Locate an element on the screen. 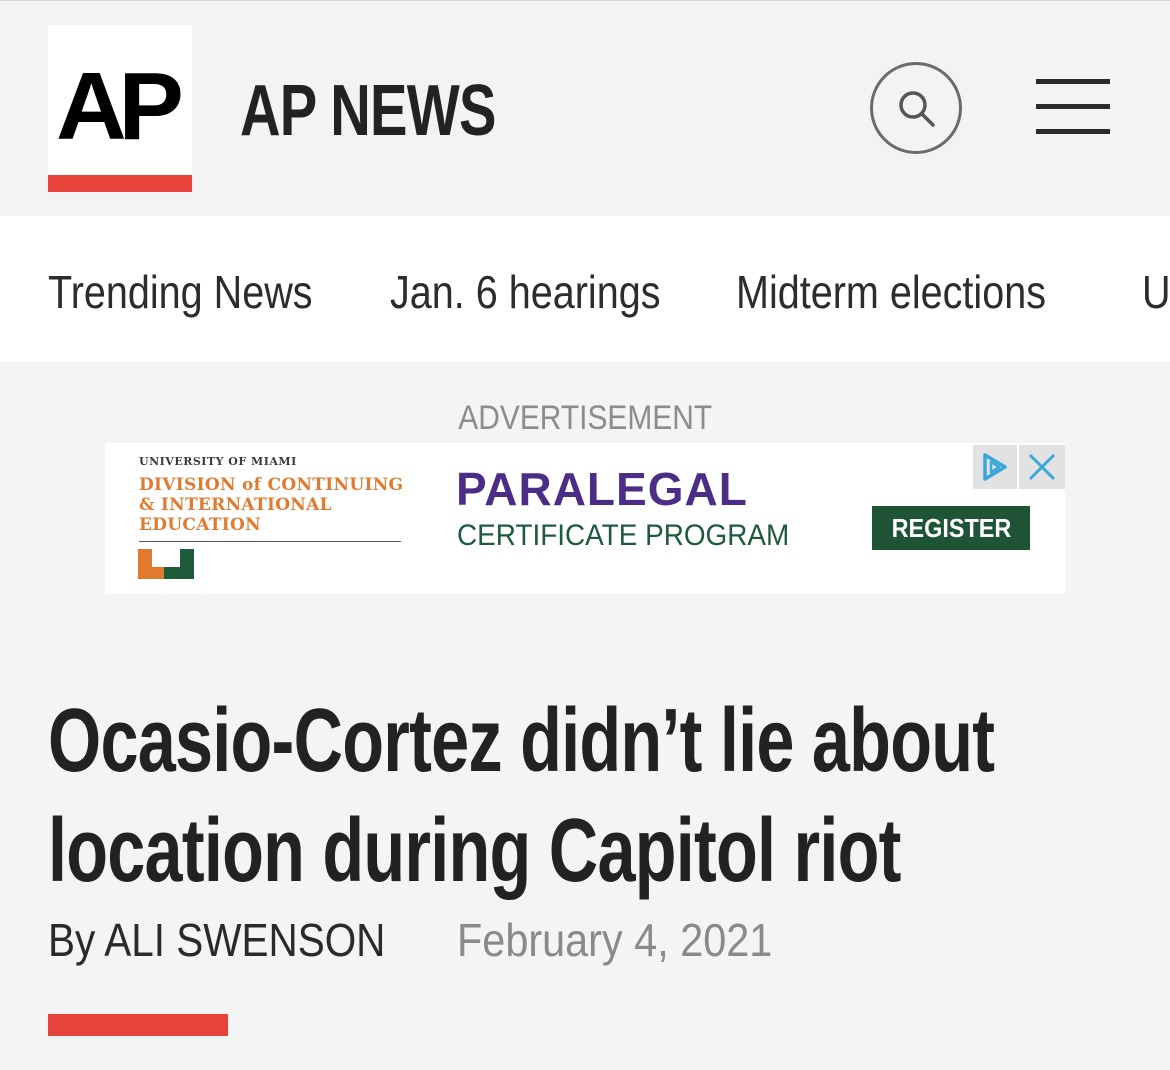  nav-item-jan6-hearings: Jan. 6 hearings is located at coordinates (525, 292).